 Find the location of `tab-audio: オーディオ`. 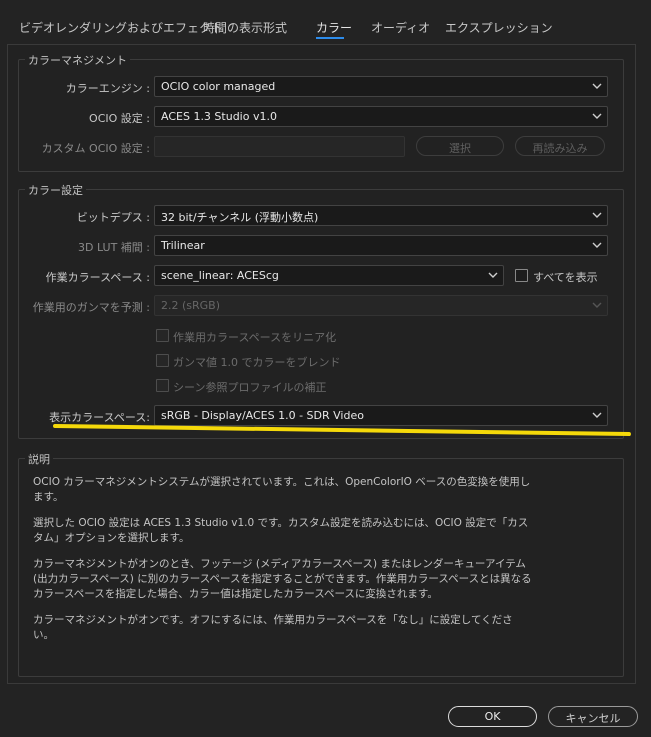

tab-audio: オーディオ is located at coordinates (400, 27).